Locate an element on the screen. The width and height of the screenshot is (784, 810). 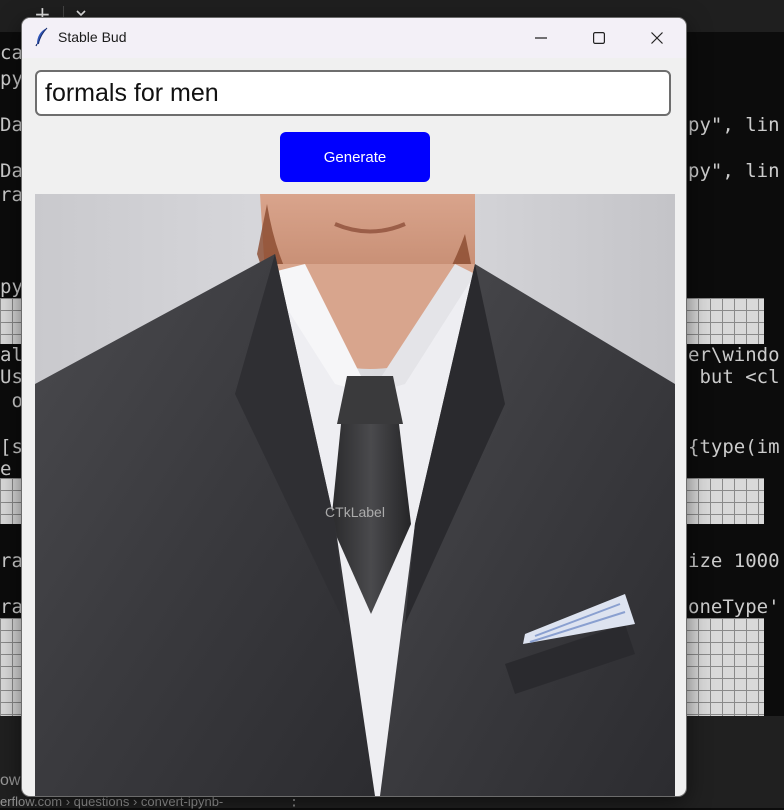
minimize-button is located at coordinates (541, 38).